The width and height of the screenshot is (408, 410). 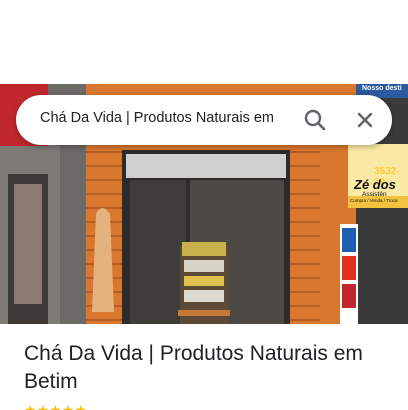 What do you see at coordinates (193, 367) in the screenshot?
I see `place-title: Chá Da Vida | Produtos Naturais em Betim` at bounding box center [193, 367].